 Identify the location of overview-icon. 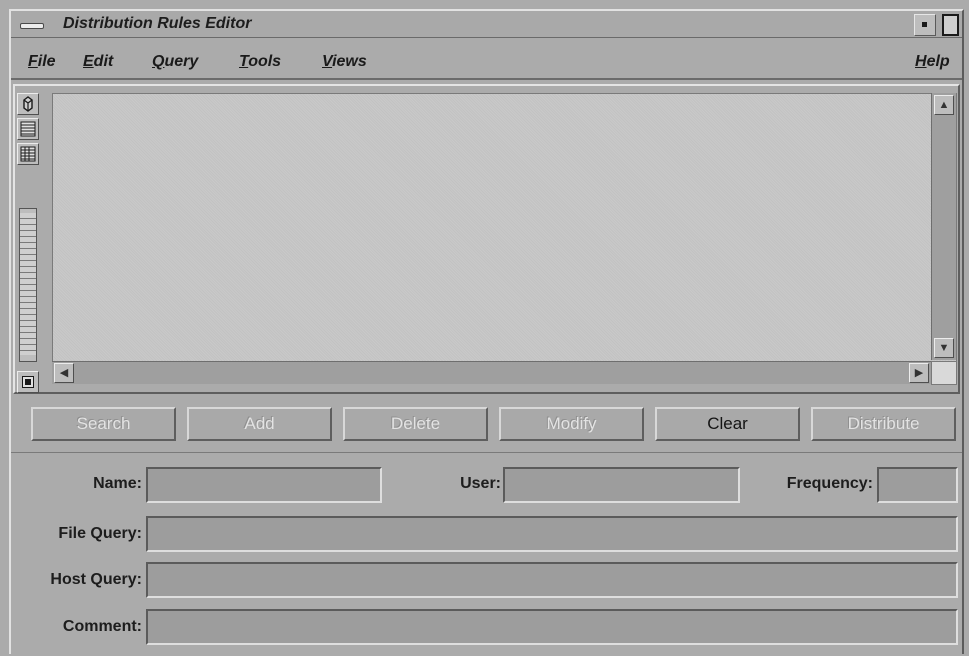
(28, 382).